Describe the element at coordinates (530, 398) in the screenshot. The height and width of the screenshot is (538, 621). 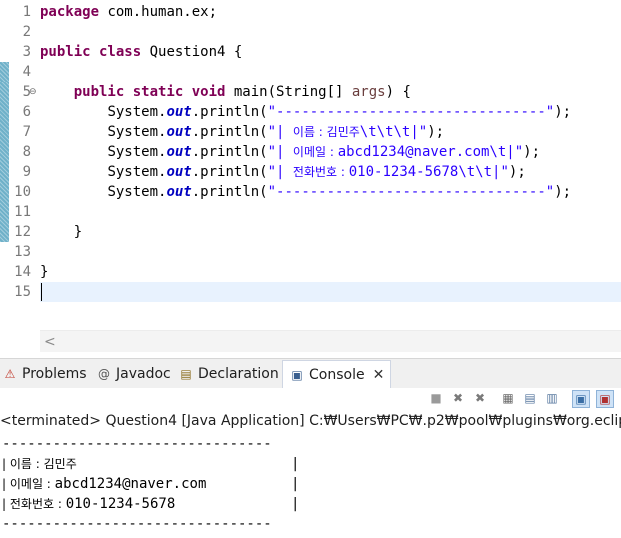
I see `scroll-lock-icon: ▤` at that location.